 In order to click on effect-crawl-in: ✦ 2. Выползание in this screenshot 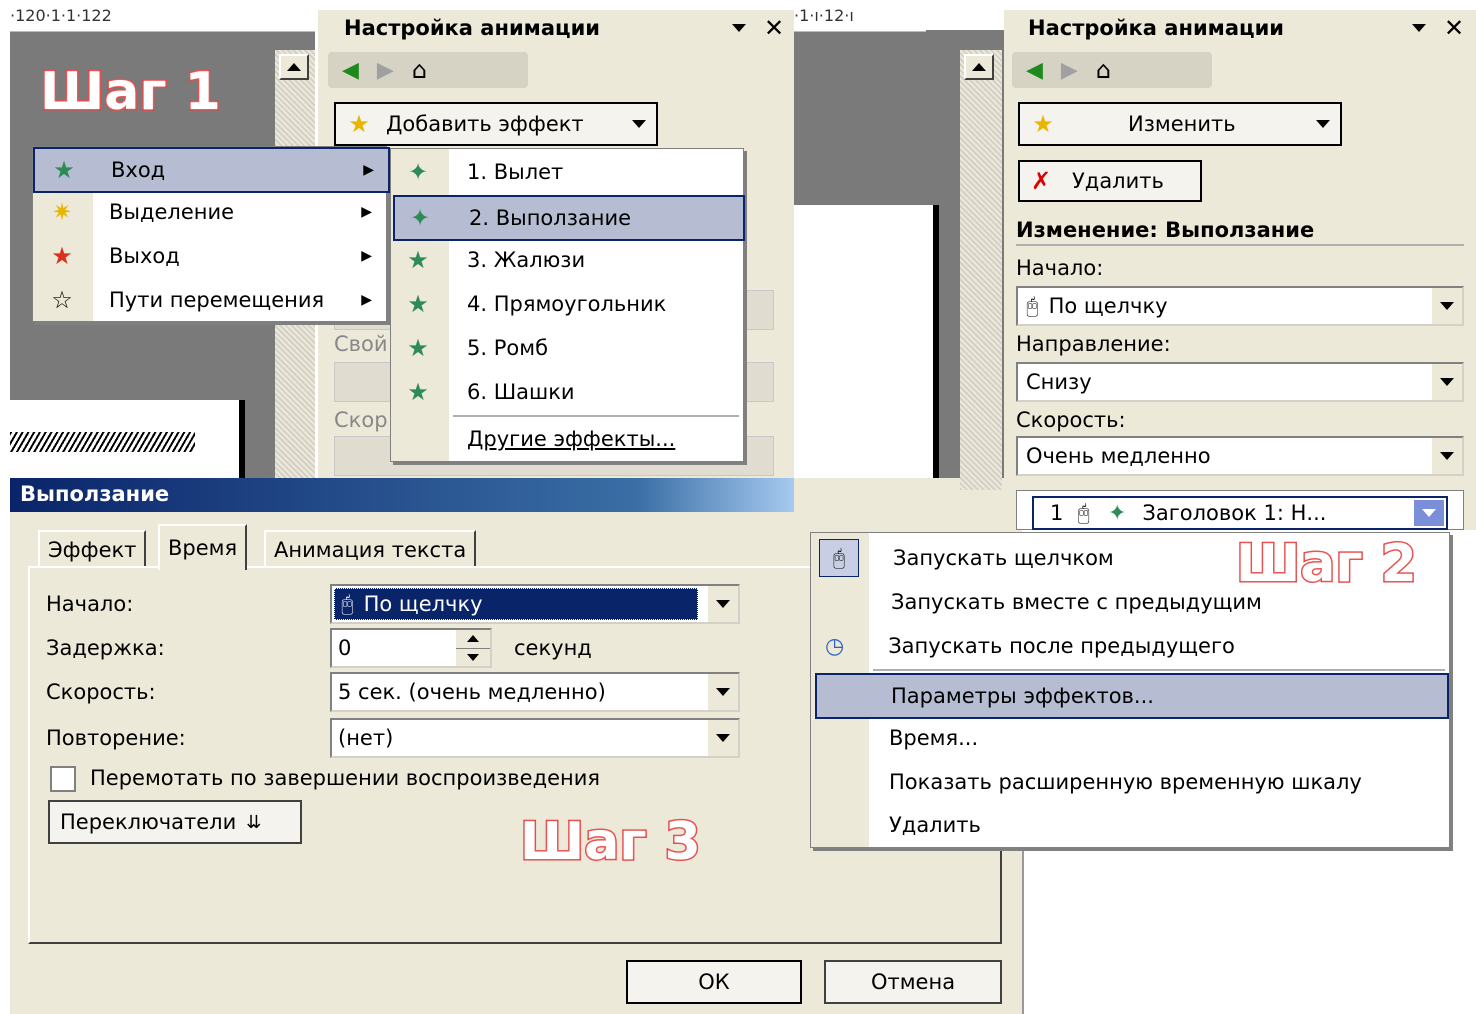, I will do `click(569, 218)`.